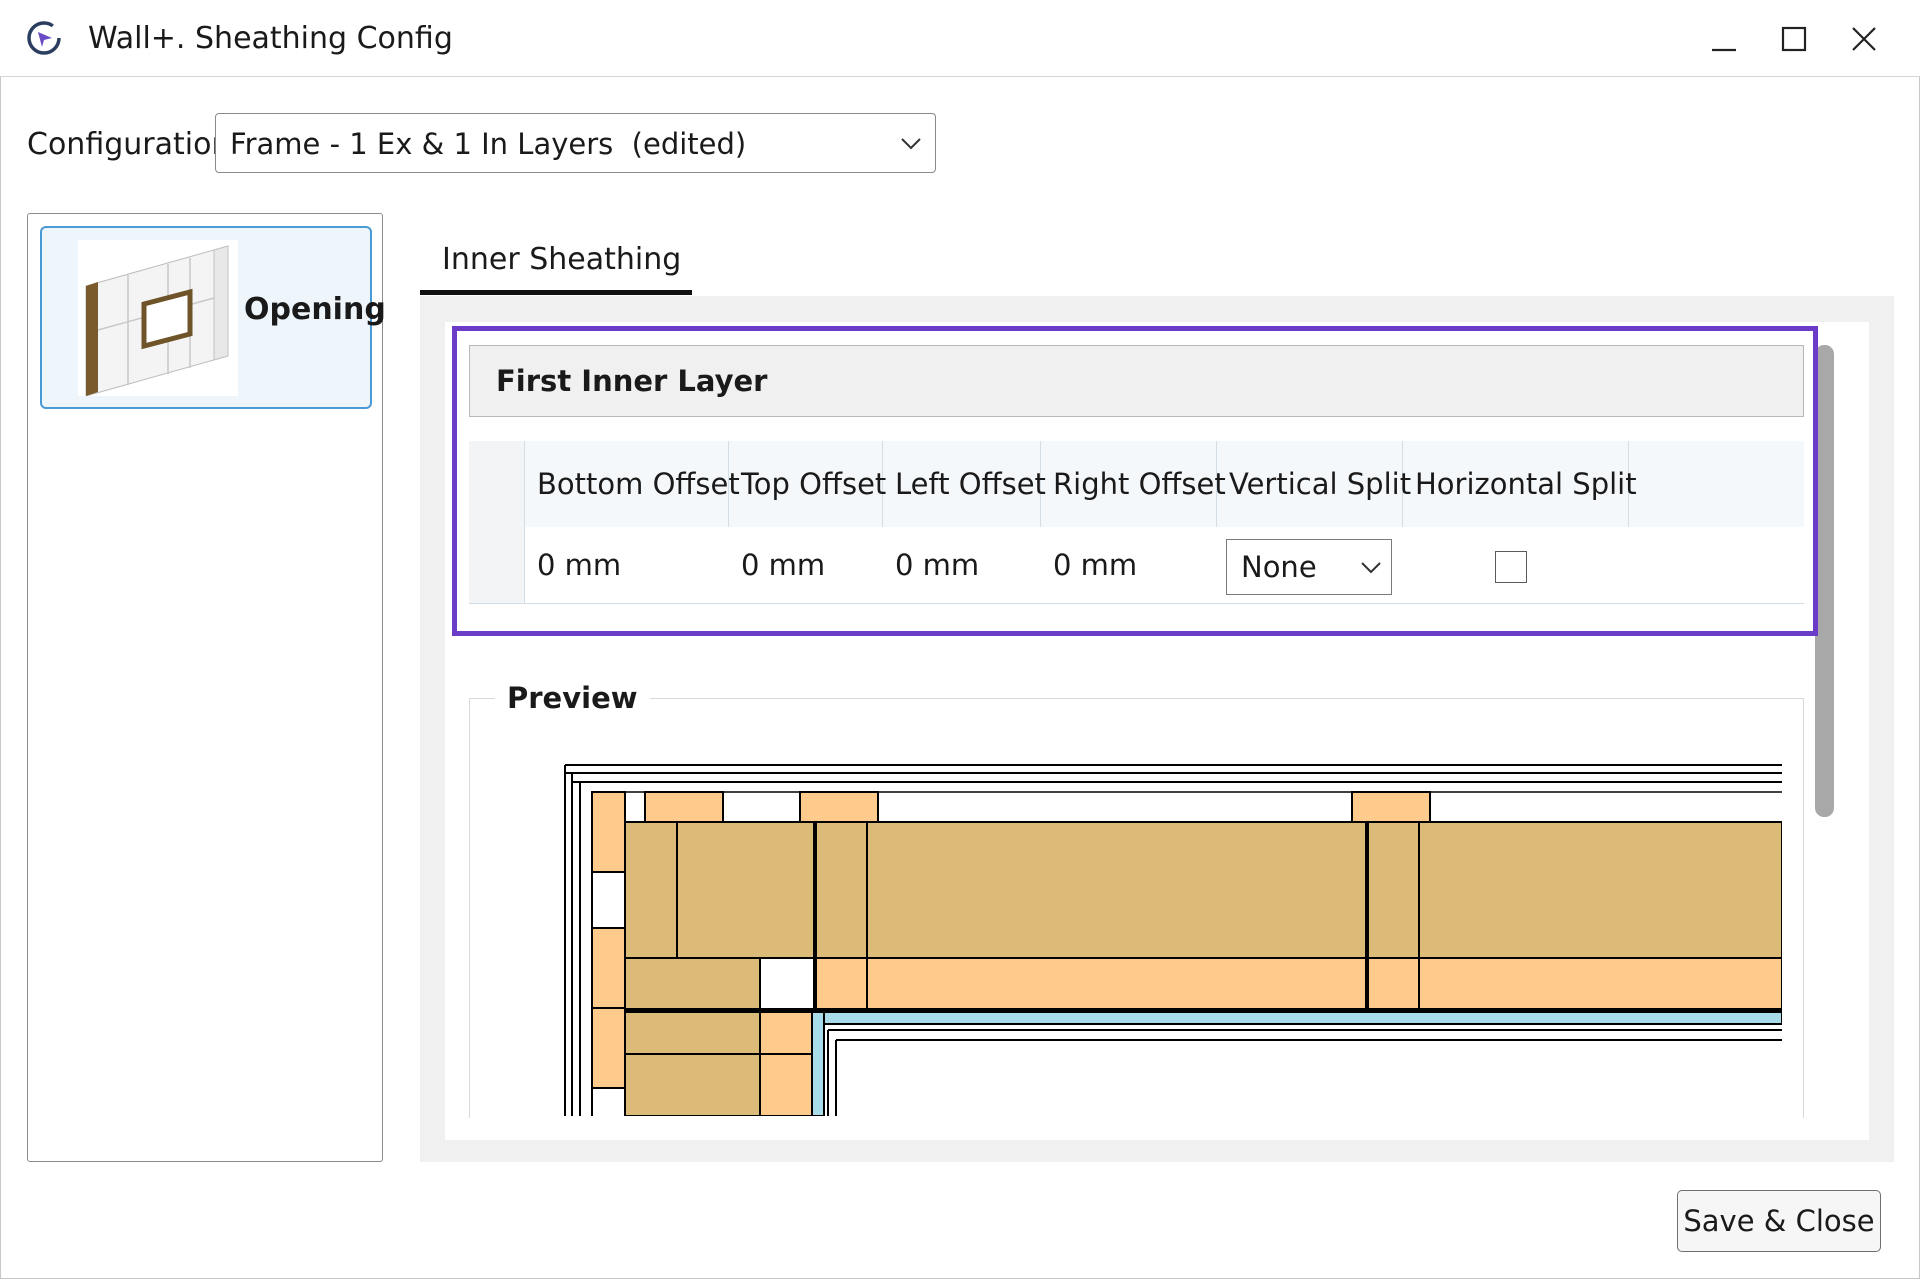 The image size is (1920, 1279). I want to click on maximize-icon, so click(1794, 39).